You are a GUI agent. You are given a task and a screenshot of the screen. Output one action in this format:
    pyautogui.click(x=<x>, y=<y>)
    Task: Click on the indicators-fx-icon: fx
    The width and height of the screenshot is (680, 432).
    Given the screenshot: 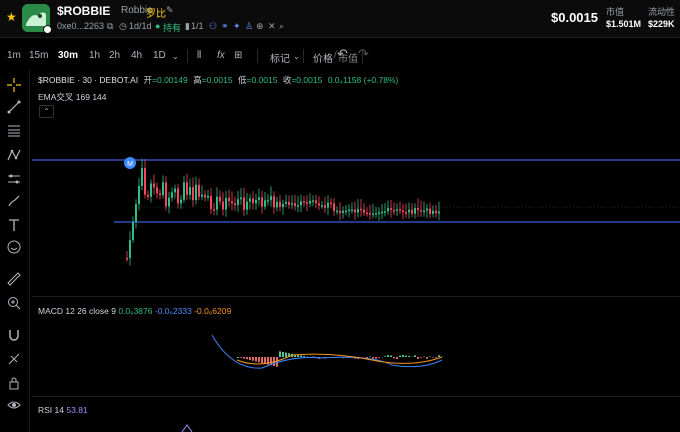 What is the action you would take?
    pyautogui.click(x=221, y=55)
    